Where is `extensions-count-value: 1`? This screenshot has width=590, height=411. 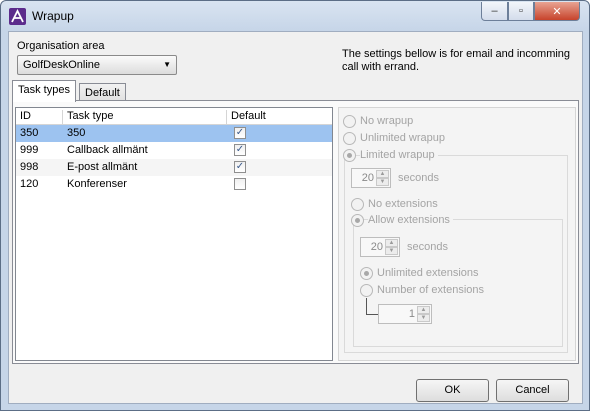
extensions-count-value: 1 is located at coordinates (411, 314).